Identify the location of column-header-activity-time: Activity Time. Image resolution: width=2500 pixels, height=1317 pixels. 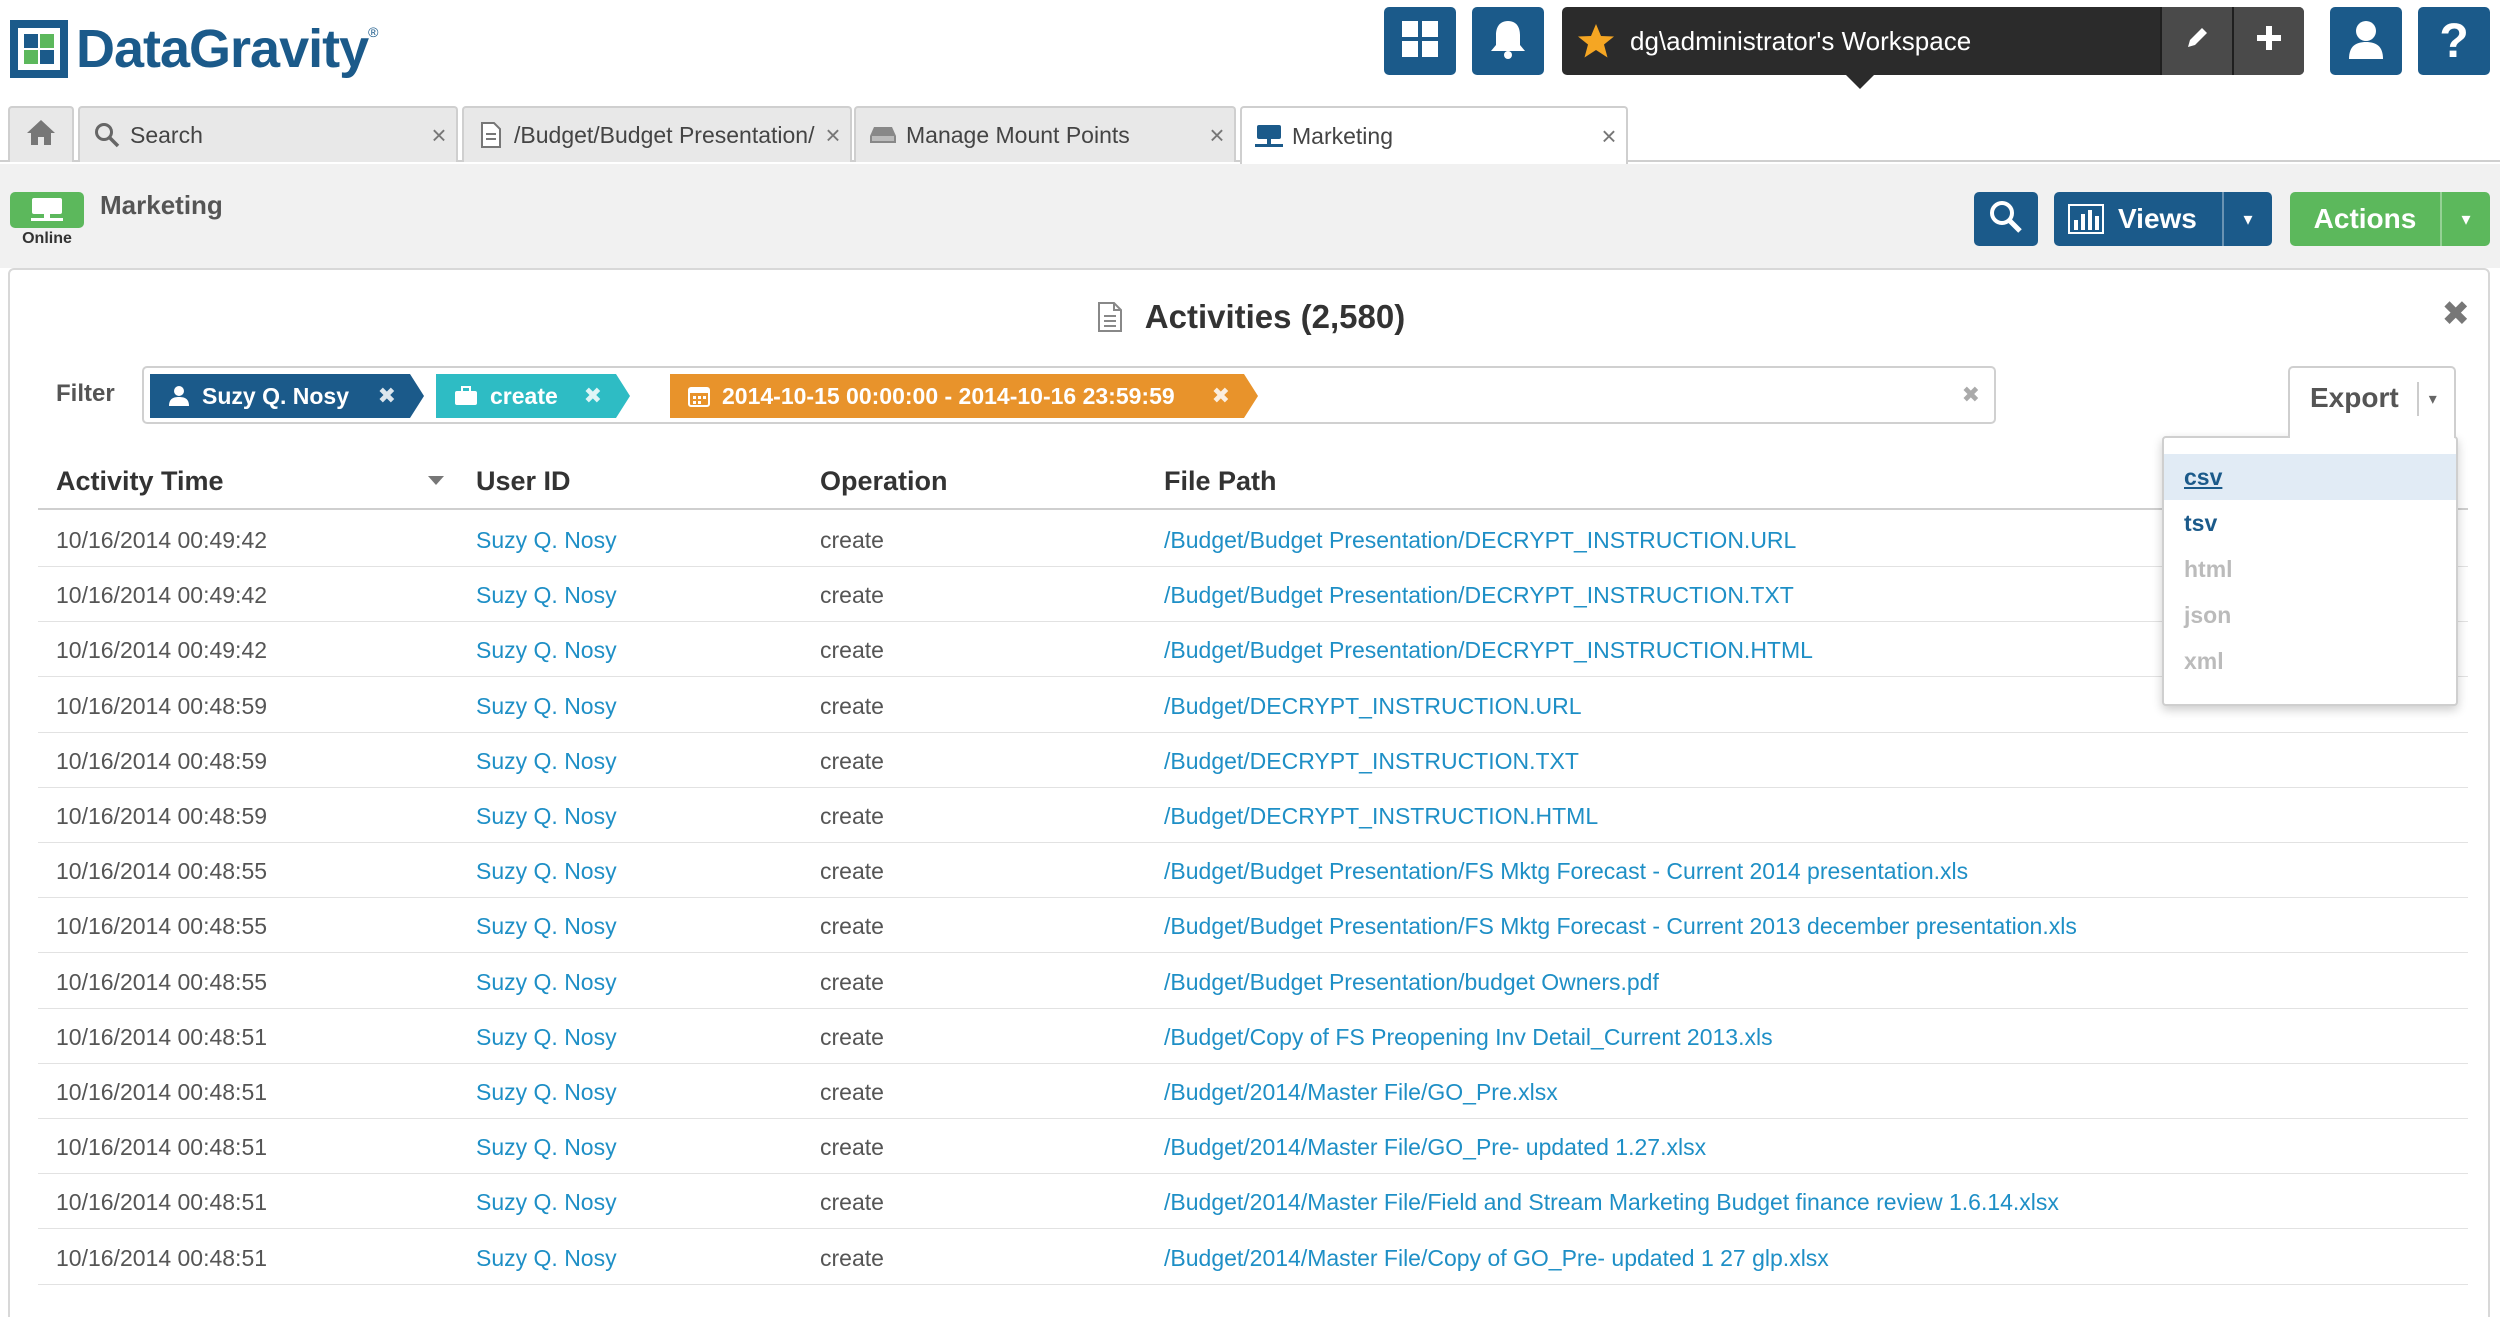
(140, 481).